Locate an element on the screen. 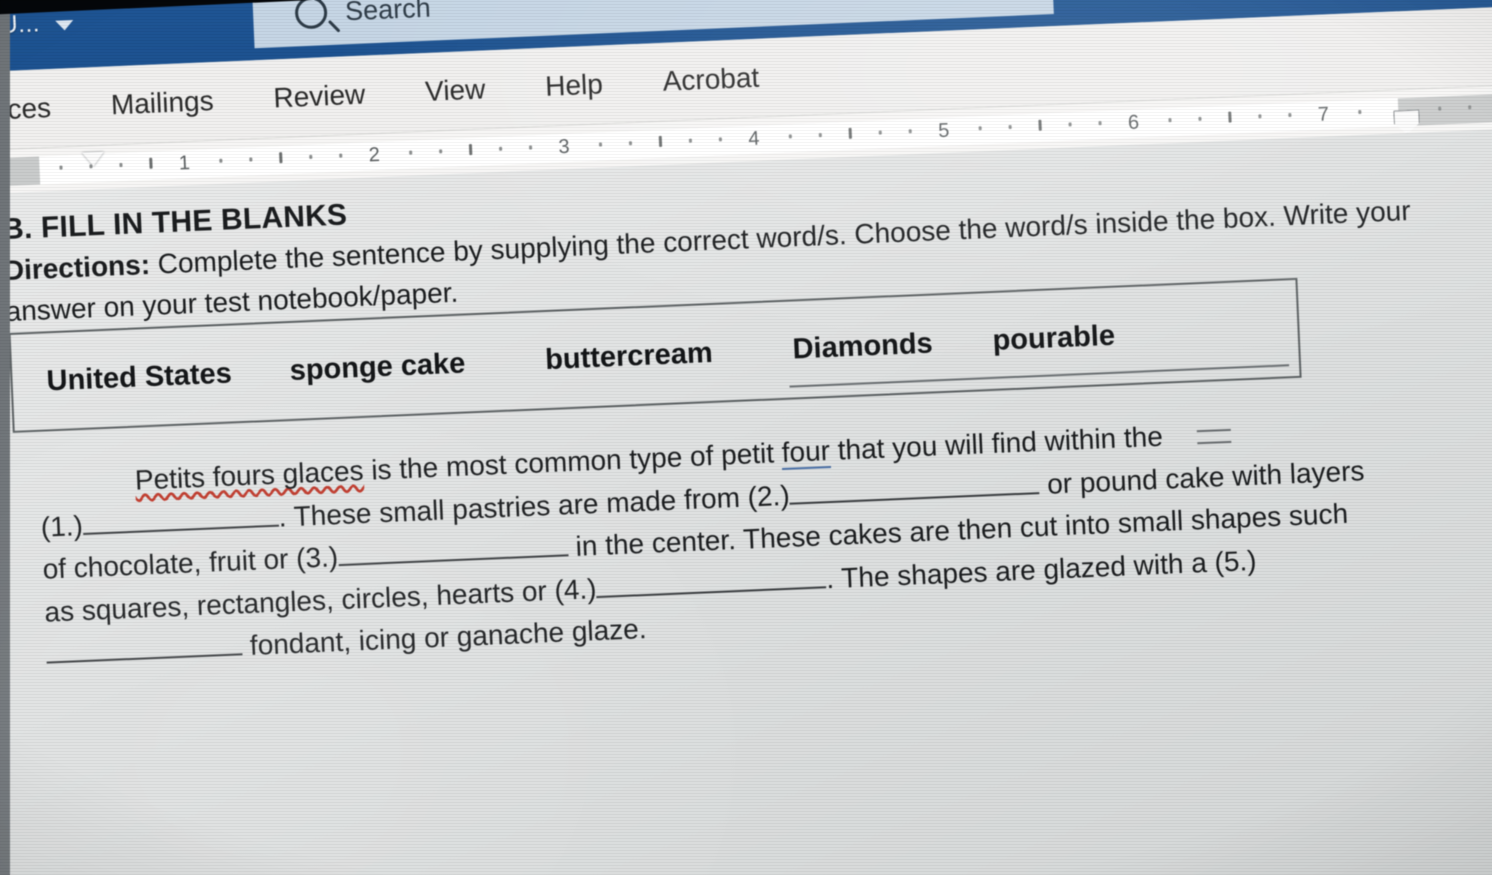 This screenshot has width=1492, height=875. ruler-number-5: 5 is located at coordinates (943, 131).